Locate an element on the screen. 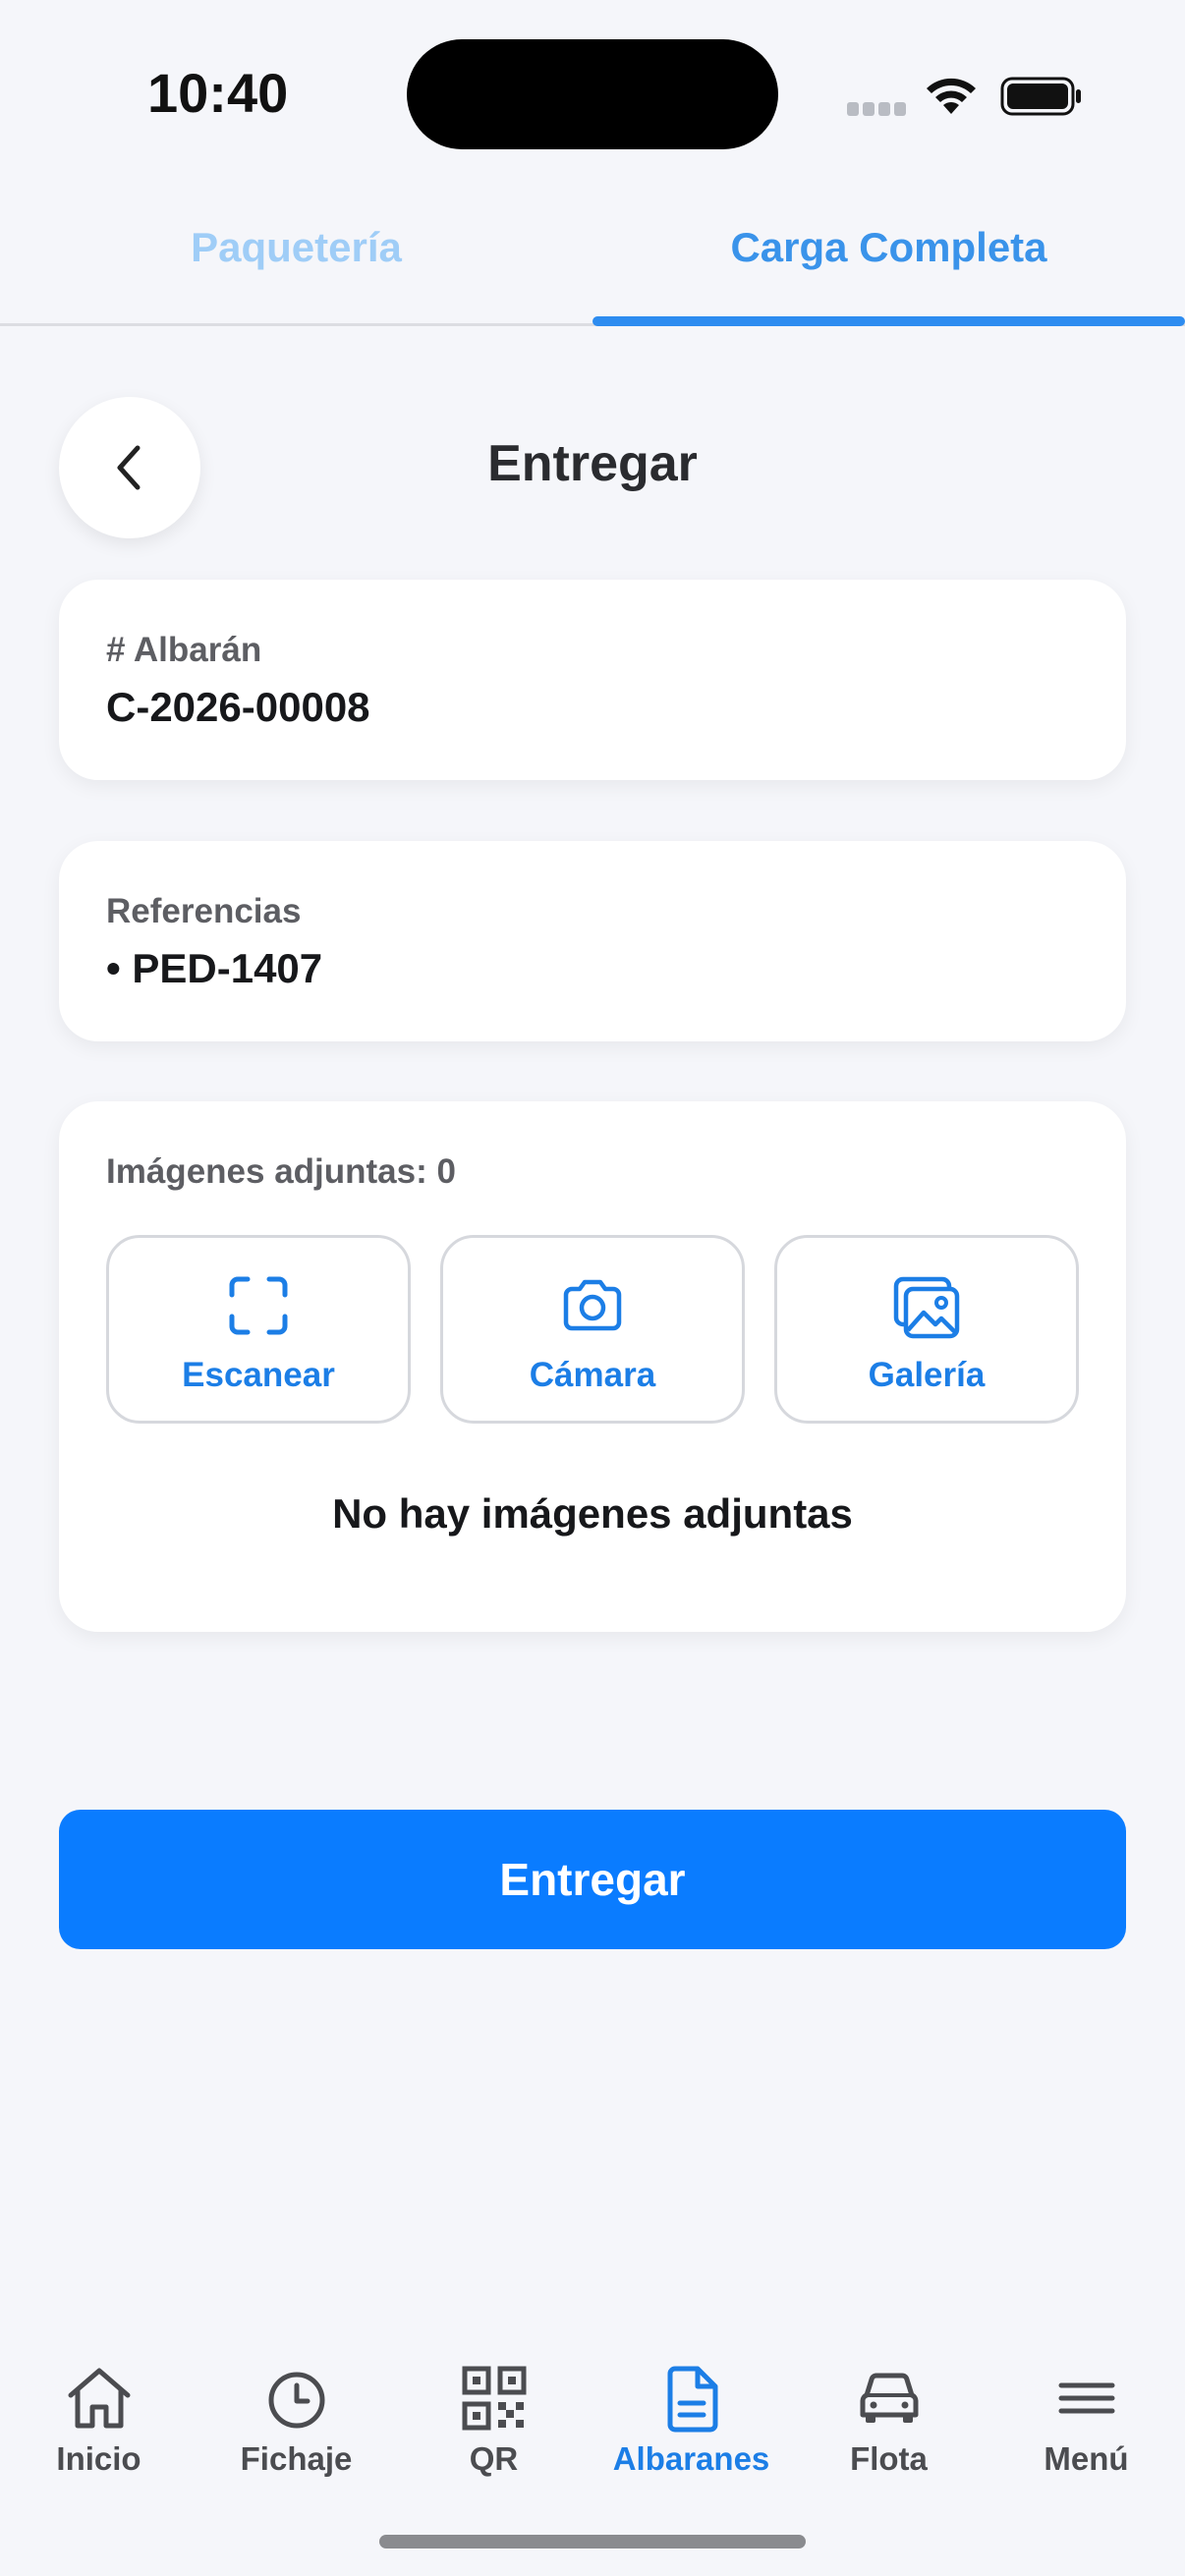 The height and width of the screenshot is (2576, 1185). gallery-button-label: Galería is located at coordinates (927, 1375).